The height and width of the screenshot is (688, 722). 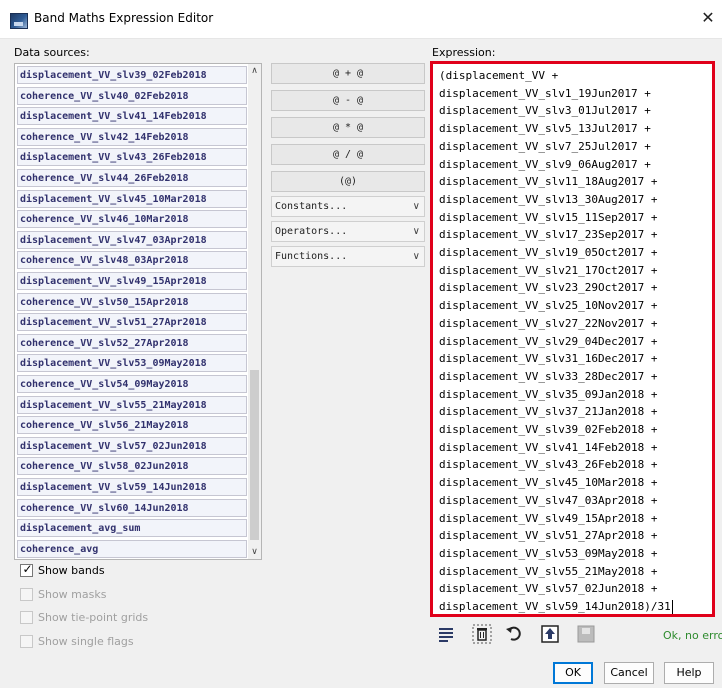 What do you see at coordinates (548, 465) in the screenshot?
I see `expression-line: displacement_VV_slv43_26Feb2018 +` at bounding box center [548, 465].